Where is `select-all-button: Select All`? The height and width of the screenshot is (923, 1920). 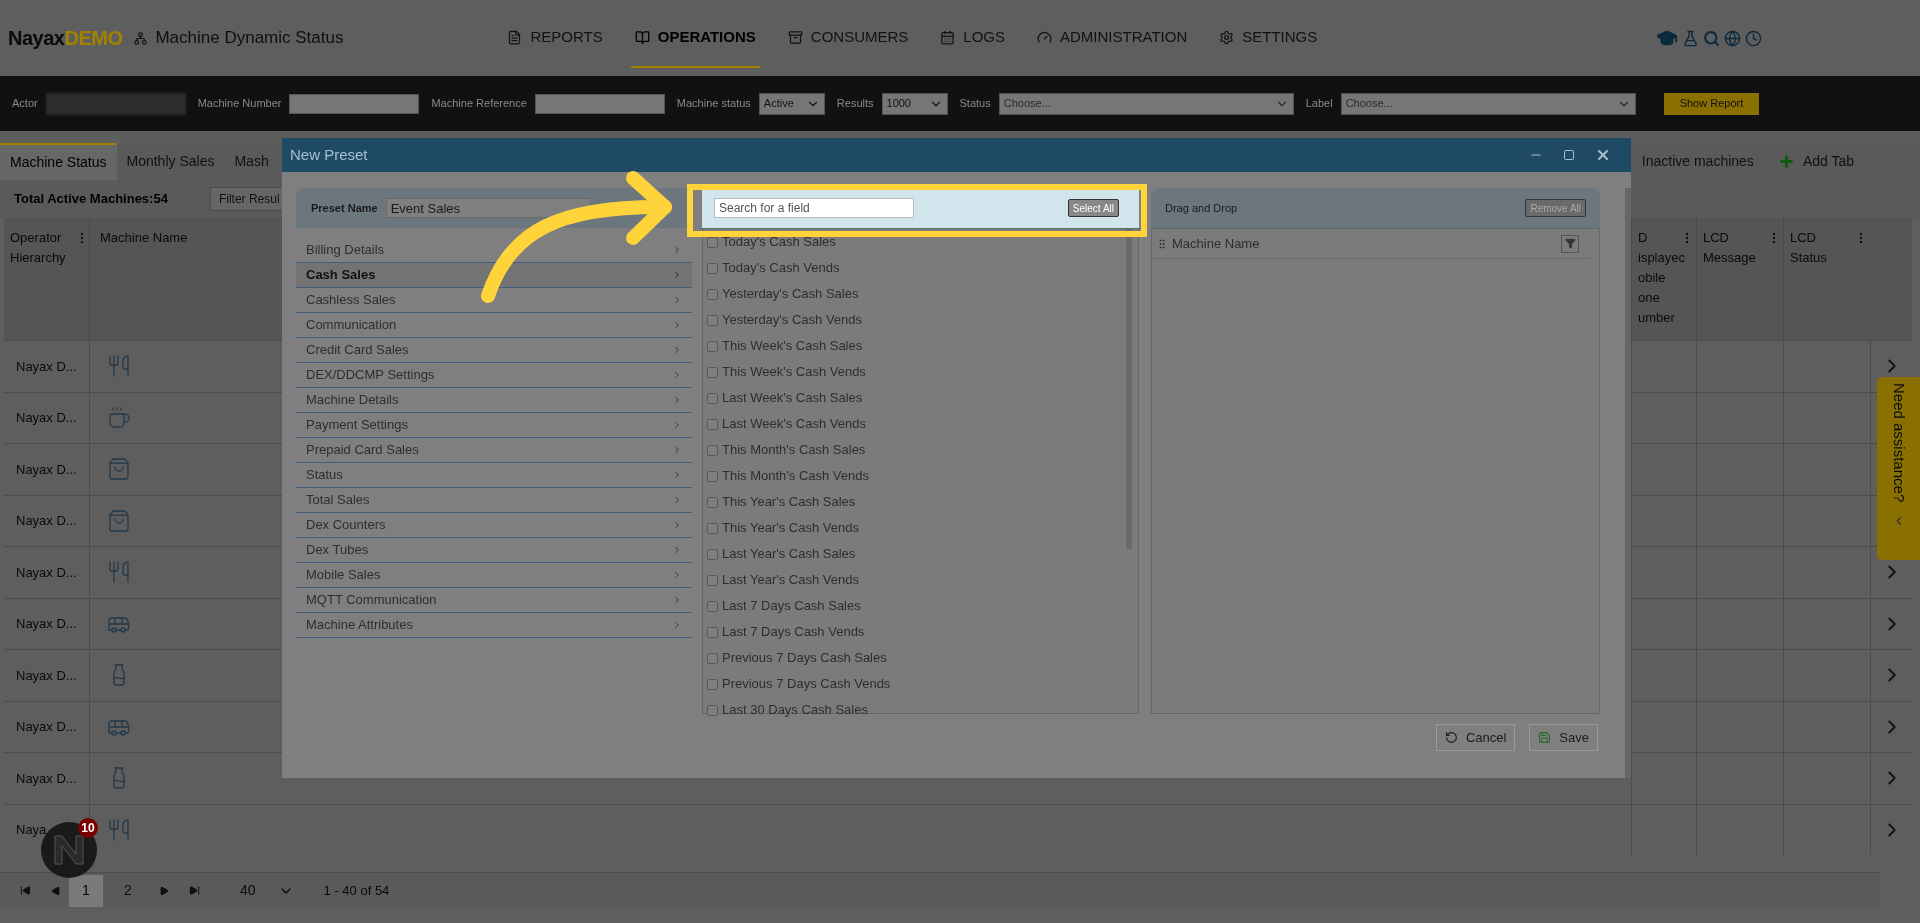
select-all-button: Select All is located at coordinates (1093, 208).